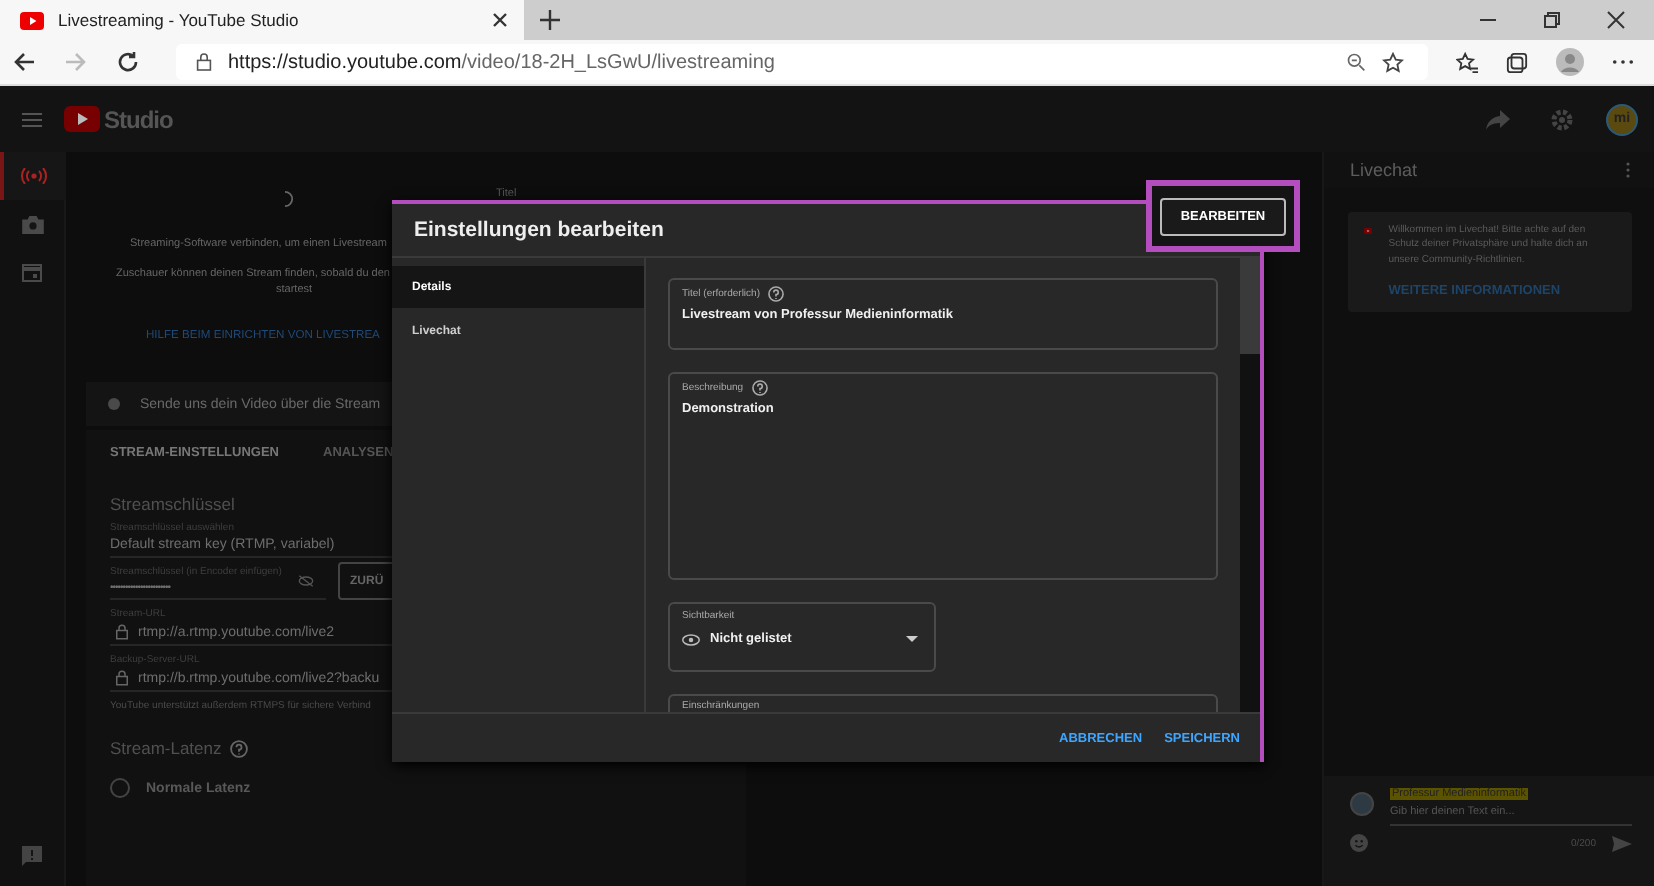 This screenshot has height=886, width=1654. I want to click on calendar-icon, so click(32, 272).